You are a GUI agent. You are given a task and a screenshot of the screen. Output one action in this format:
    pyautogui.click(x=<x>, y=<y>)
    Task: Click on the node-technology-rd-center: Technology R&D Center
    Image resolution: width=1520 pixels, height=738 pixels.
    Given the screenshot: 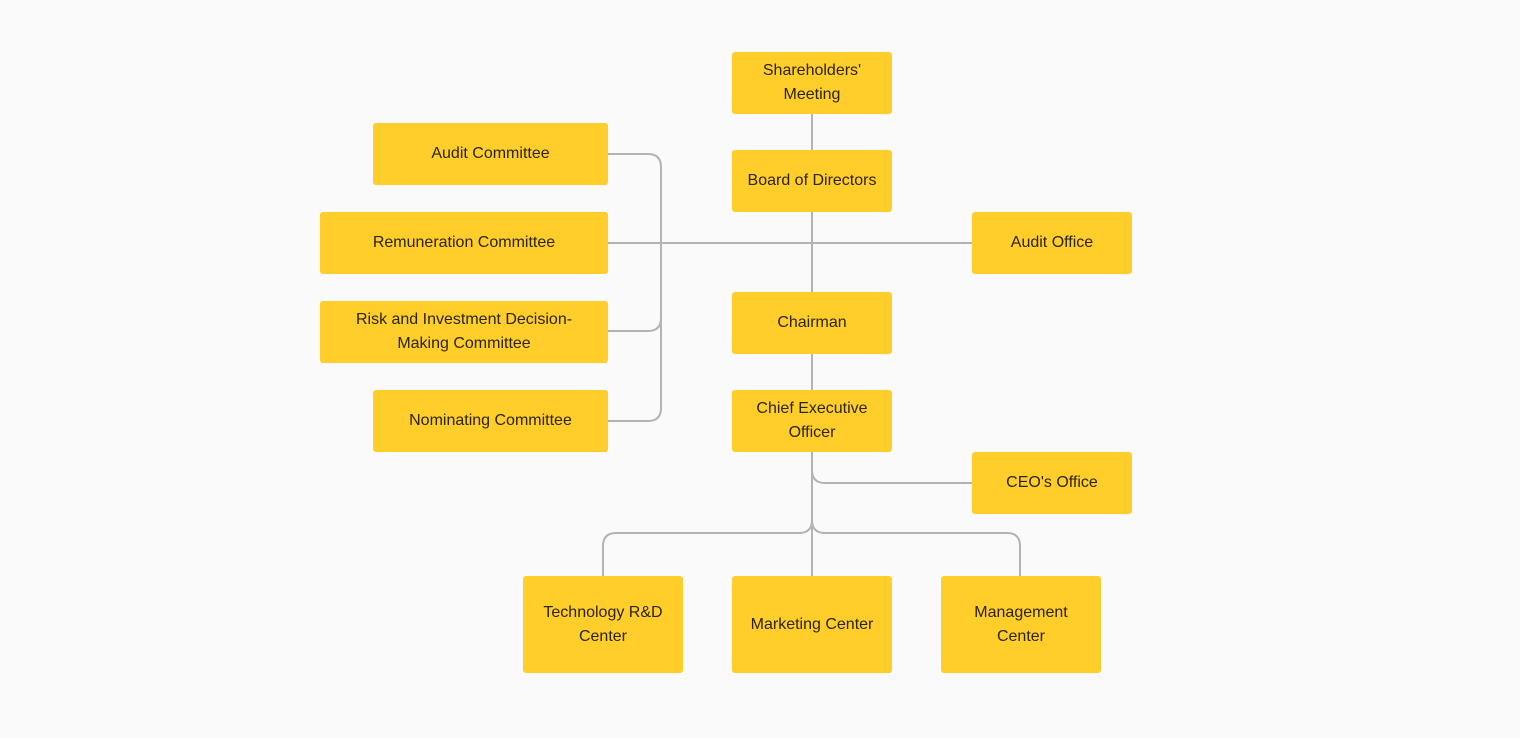 What is the action you would take?
    pyautogui.click(x=603, y=624)
    